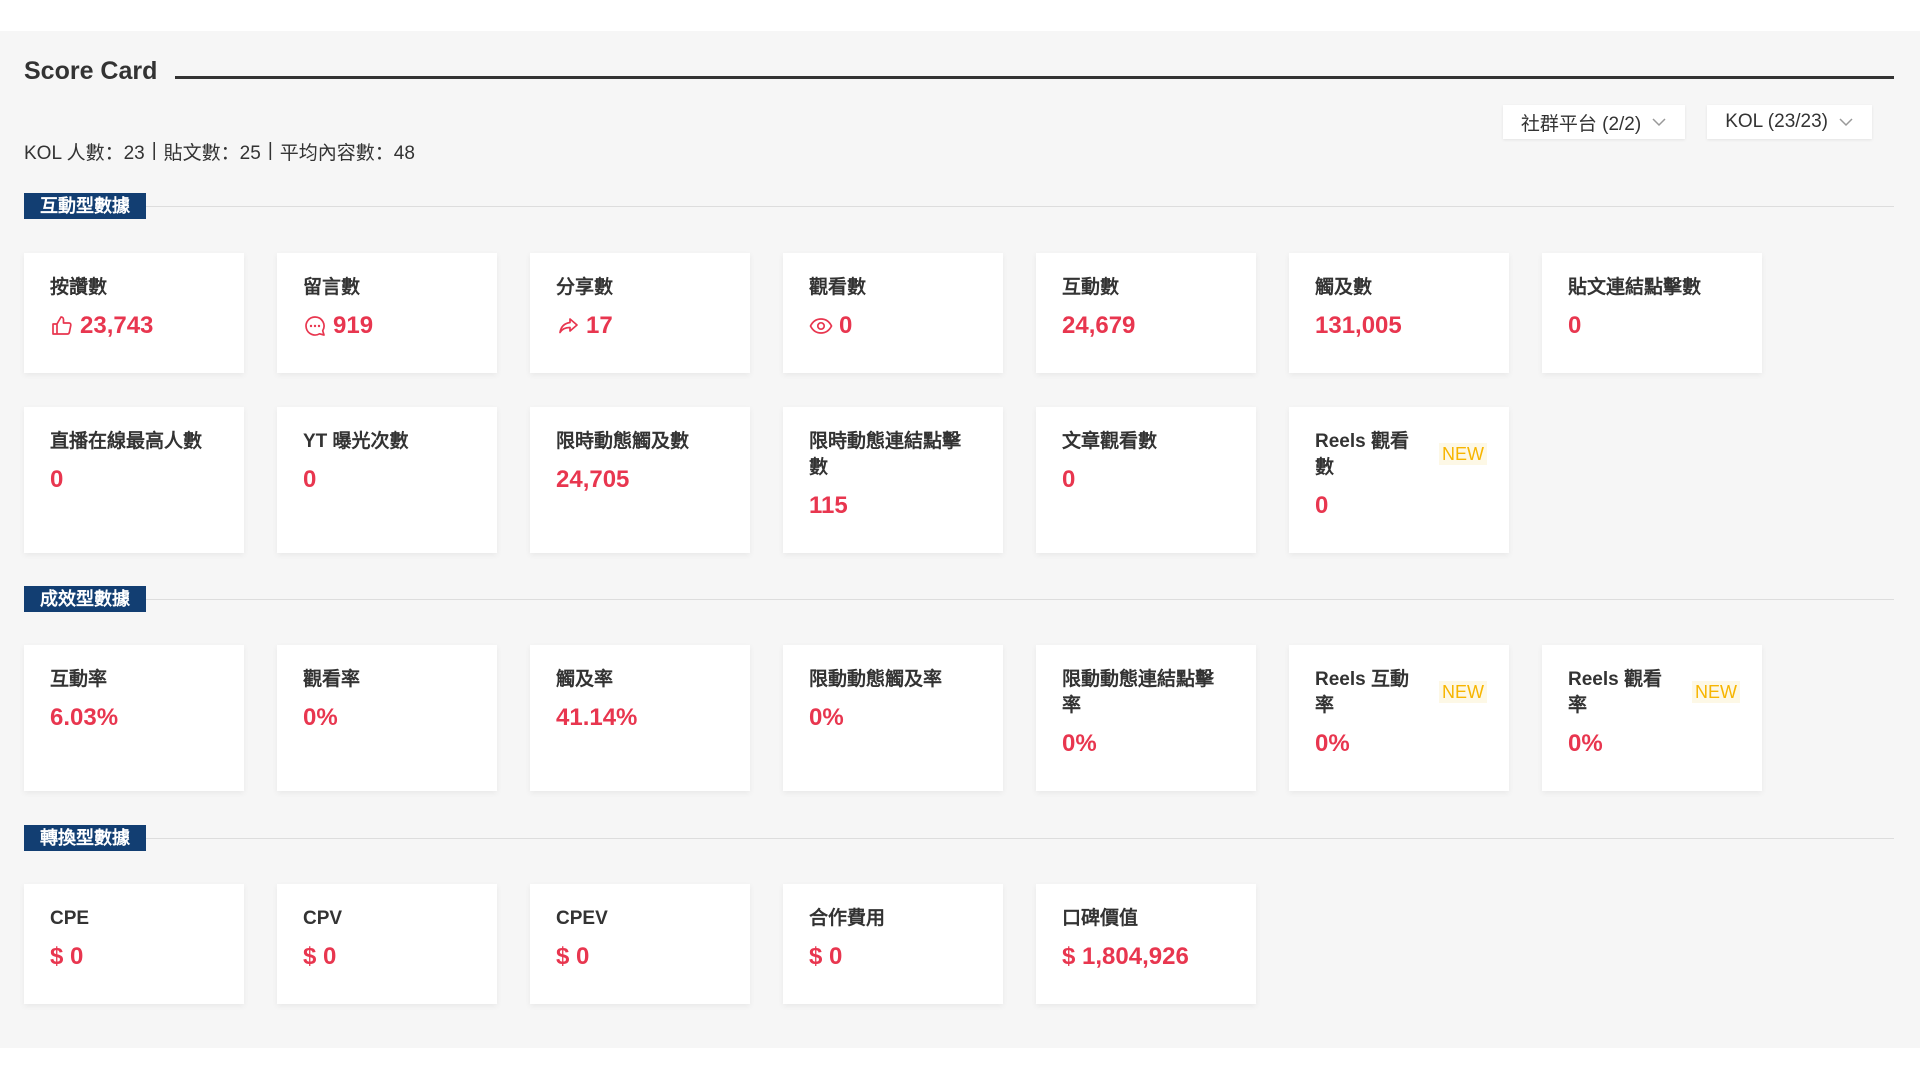 This screenshot has width=1920, height=1080. I want to click on metric-card-head: Reels 觀看率 NEW, so click(1654, 693).